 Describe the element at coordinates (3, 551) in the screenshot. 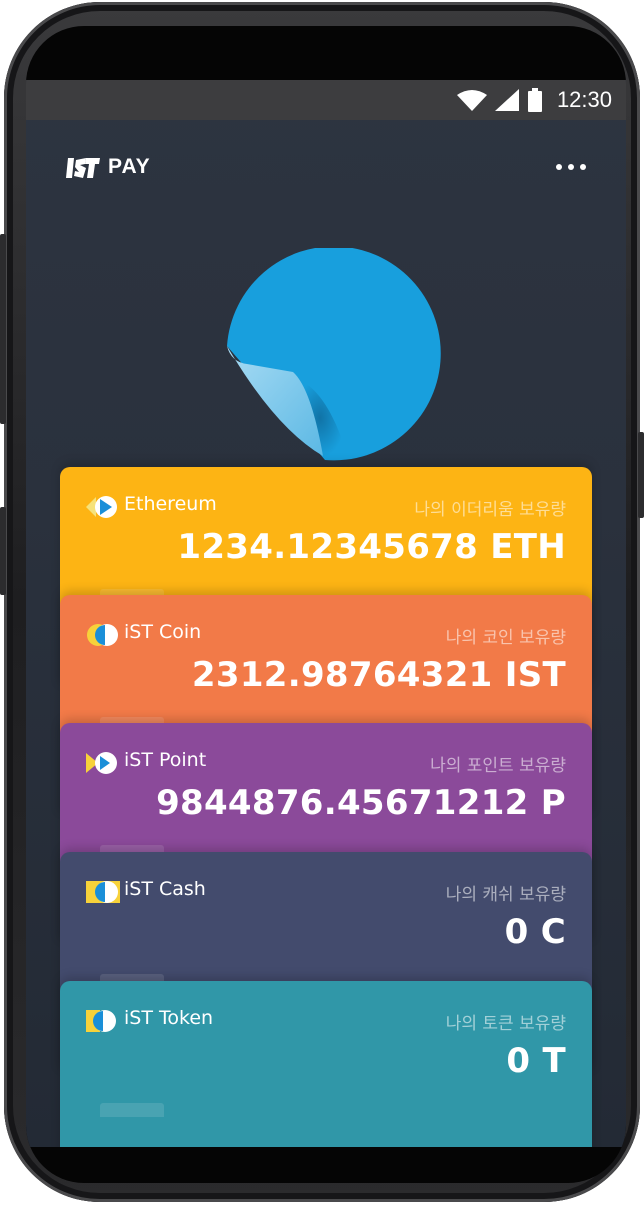

I see `power-button` at that location.